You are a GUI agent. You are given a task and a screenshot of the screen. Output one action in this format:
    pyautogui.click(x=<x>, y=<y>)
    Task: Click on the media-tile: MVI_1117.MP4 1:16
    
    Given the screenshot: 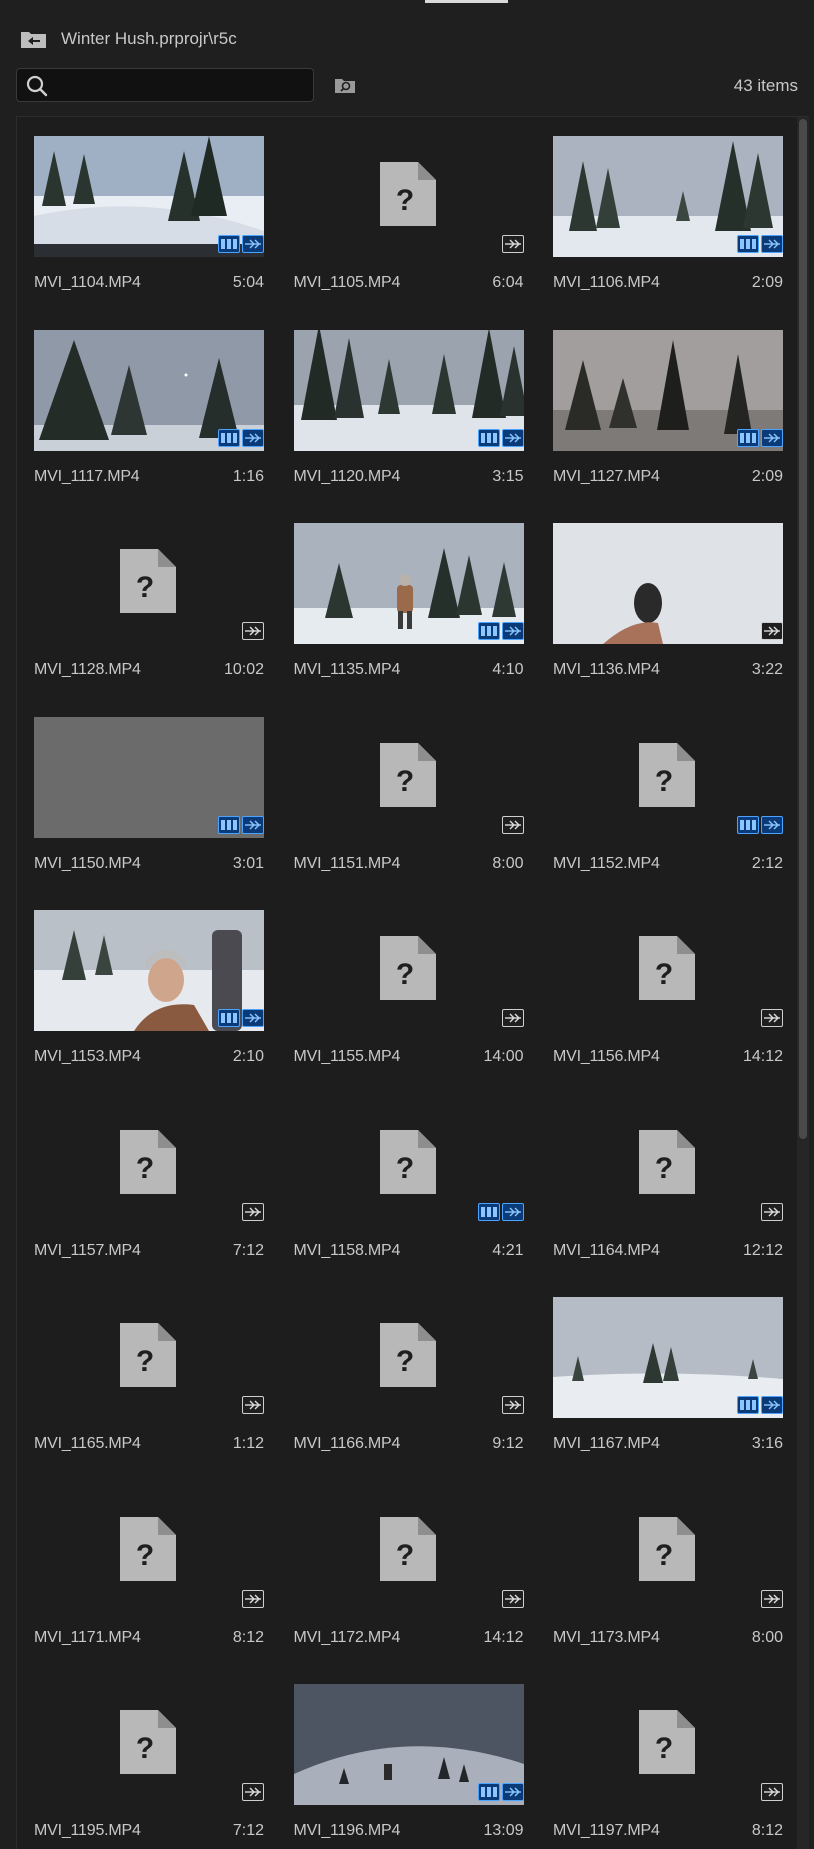 What is the action you would take?
    pyautogui.click(x=149, y=414)
    